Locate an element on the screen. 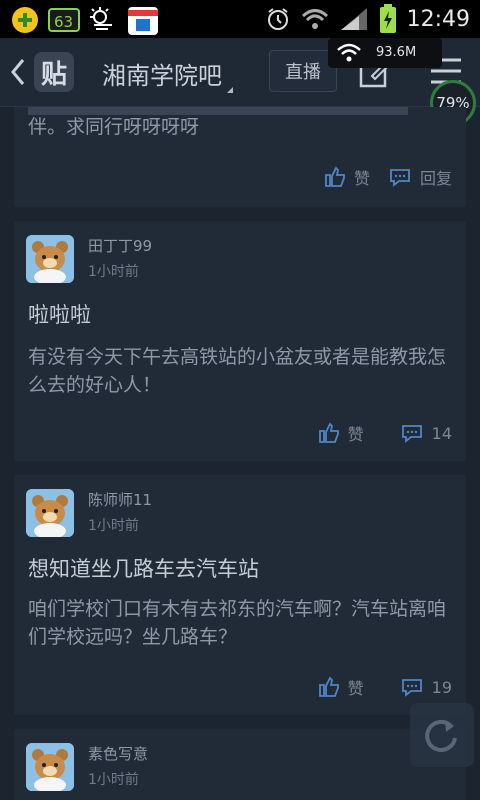  reply-count: 19 is located at coordinates (441, 687).